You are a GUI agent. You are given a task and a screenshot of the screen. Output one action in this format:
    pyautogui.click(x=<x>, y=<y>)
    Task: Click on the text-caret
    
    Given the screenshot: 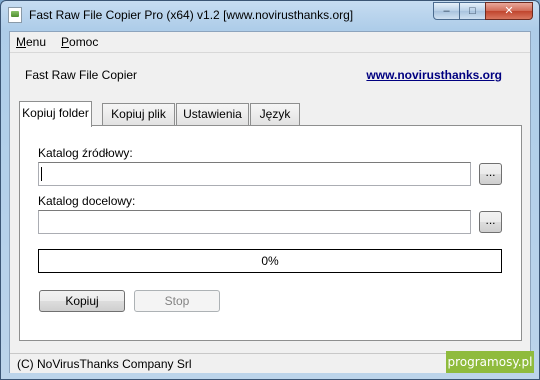 What is the action you would take?
    pyautogui.click(x=41, y=174)
    